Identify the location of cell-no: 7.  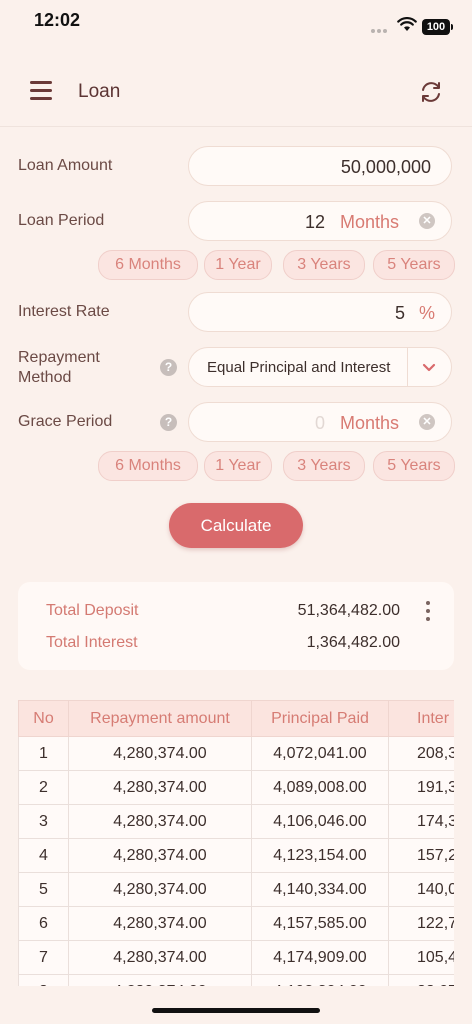
(43, 957).